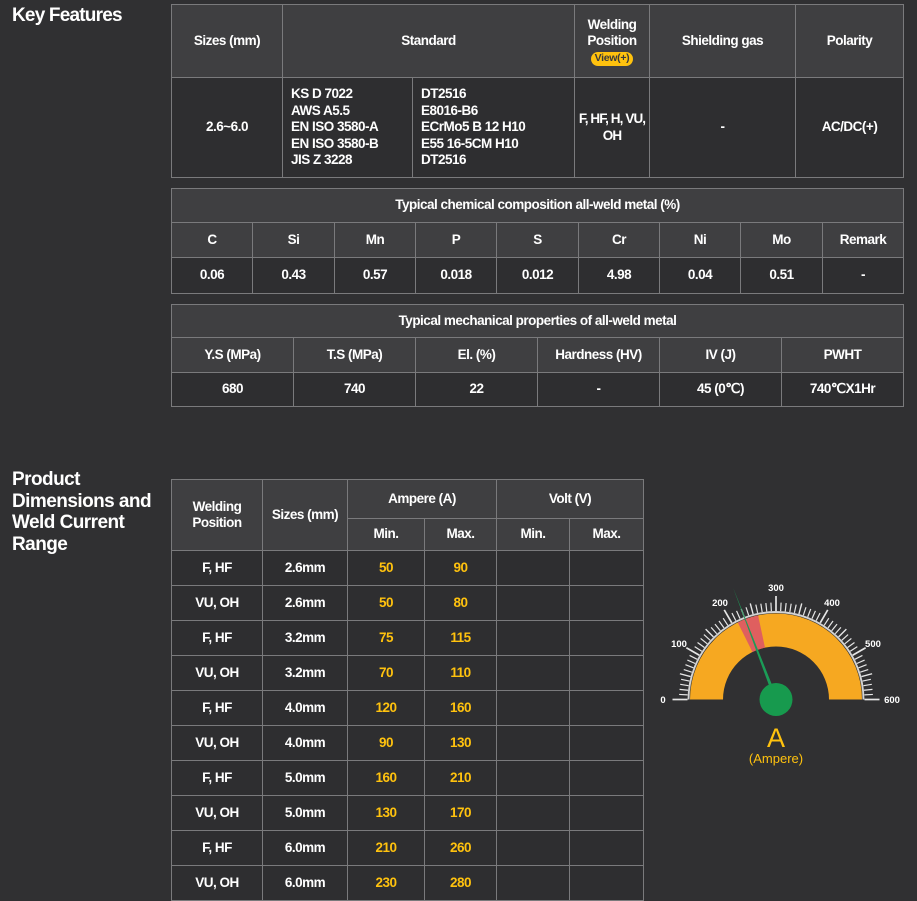 This screenshot has height=901, width=917. I want to click on svg-text: 600, so click(892, 700).